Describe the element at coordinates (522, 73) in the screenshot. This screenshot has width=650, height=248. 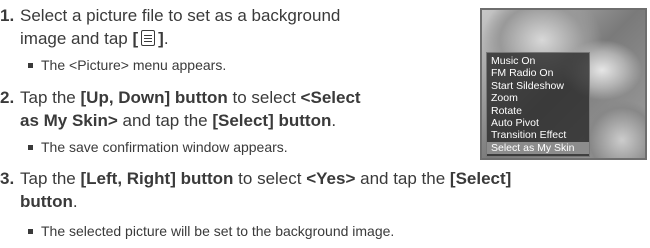
I see `menu-item-fm-radio-on: FM Radio On` at that location.